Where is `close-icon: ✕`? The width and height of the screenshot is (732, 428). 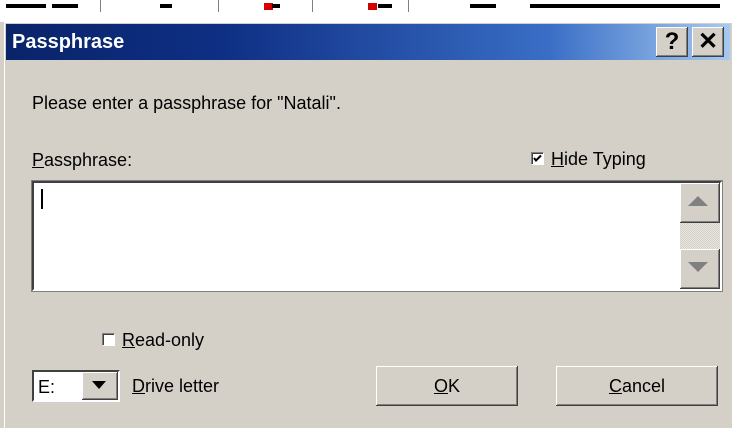
close-icon: ✕ is located at coordinates (708, 41).